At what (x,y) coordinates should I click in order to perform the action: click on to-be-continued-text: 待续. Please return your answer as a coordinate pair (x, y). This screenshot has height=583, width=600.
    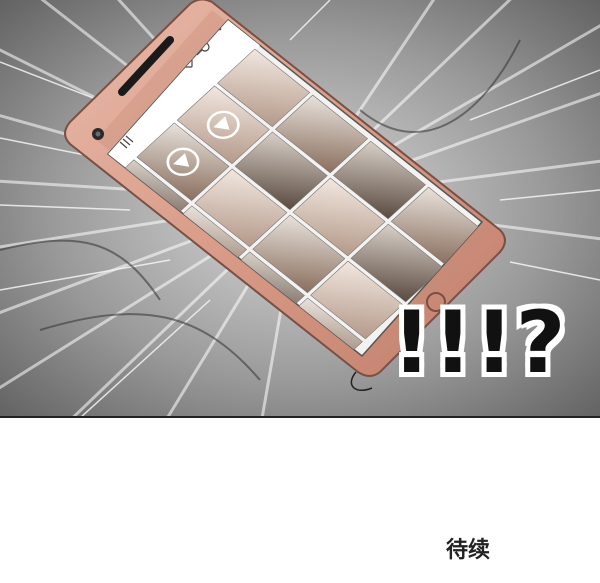
    Looking at the image, I should click on (468, 550).